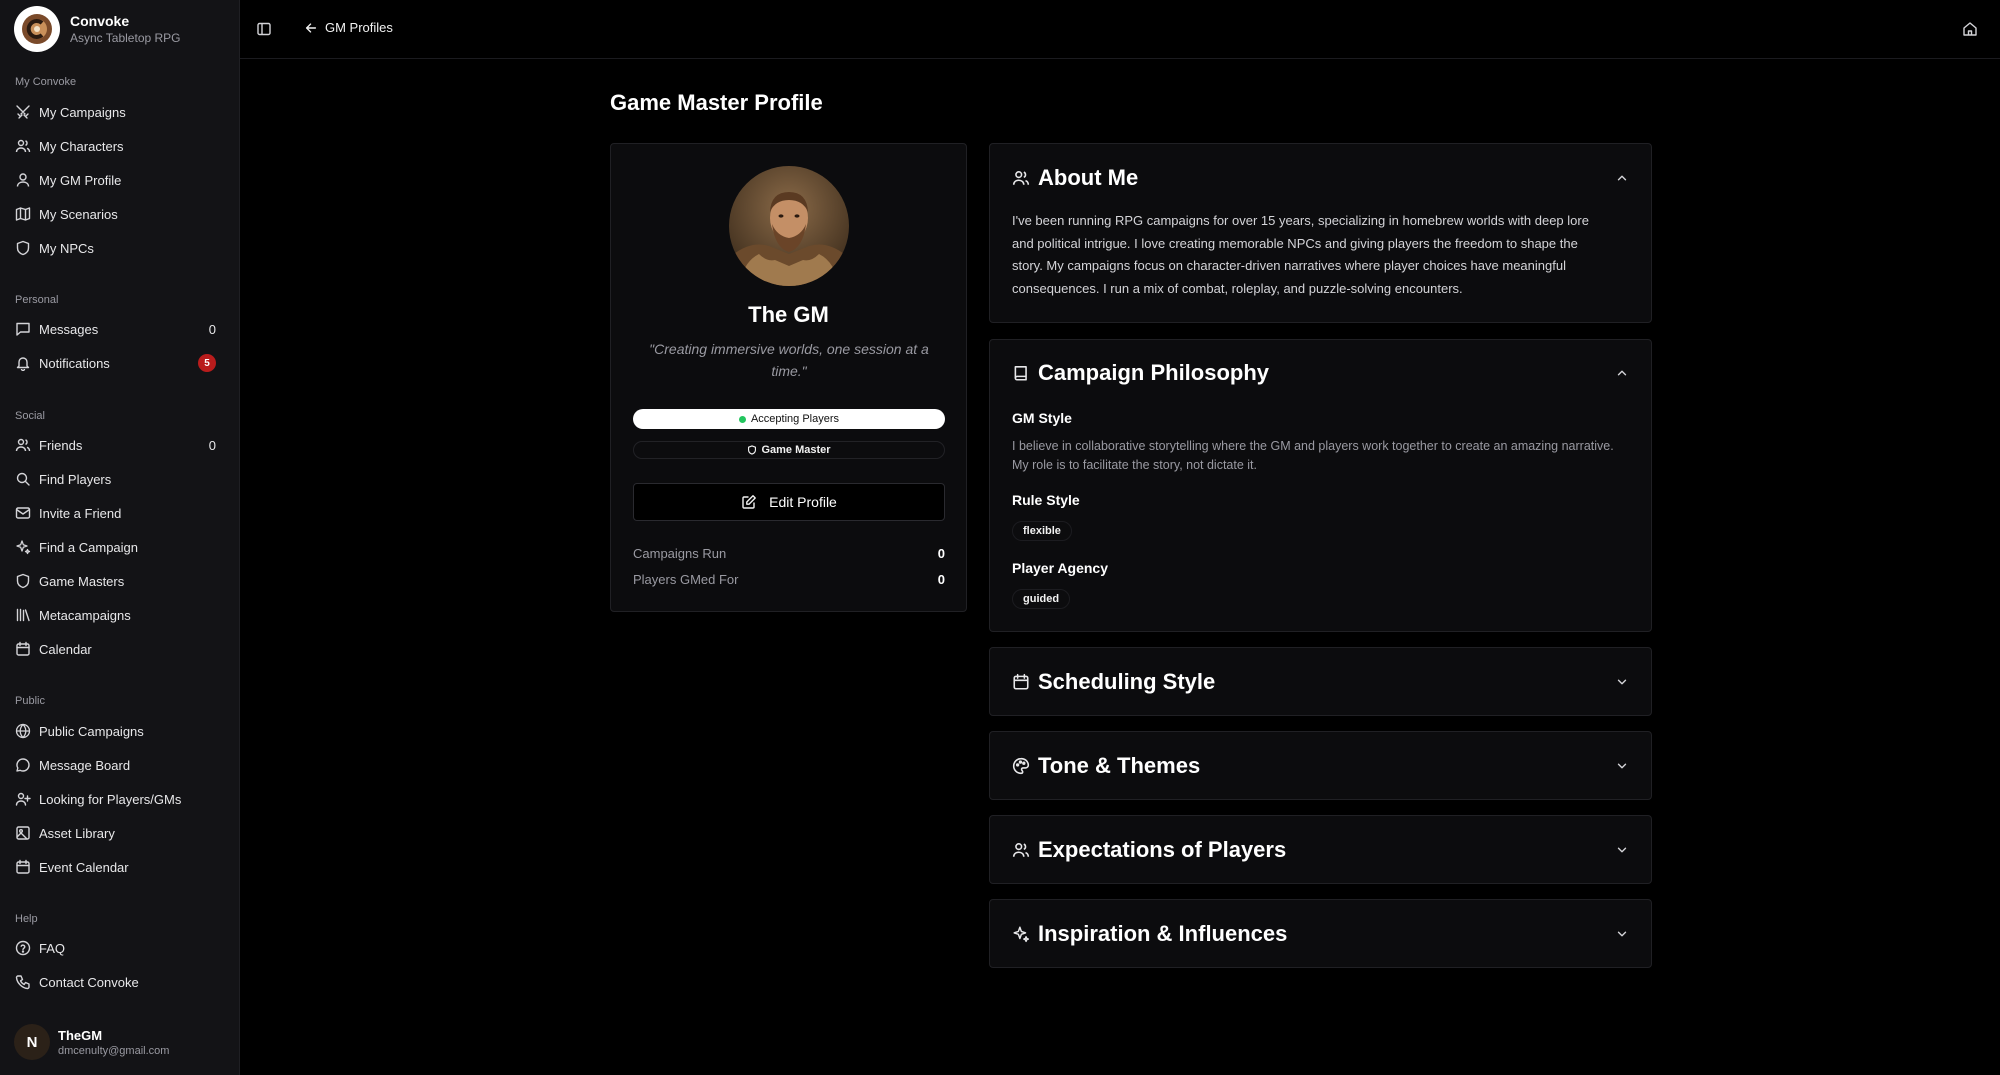 Image resolution: width=2000 pixels, height=1075 pixels. What do you see at coordinates (1041, 599) in the screenshot?
I see `player-agency-tag: guided` at bounding box center [1041, 599].